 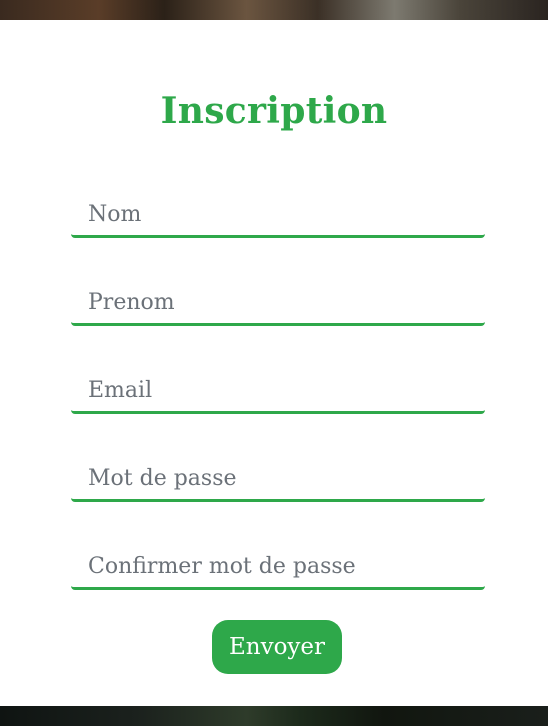 I want to click on prenom-input, so click(x=278, y=304).